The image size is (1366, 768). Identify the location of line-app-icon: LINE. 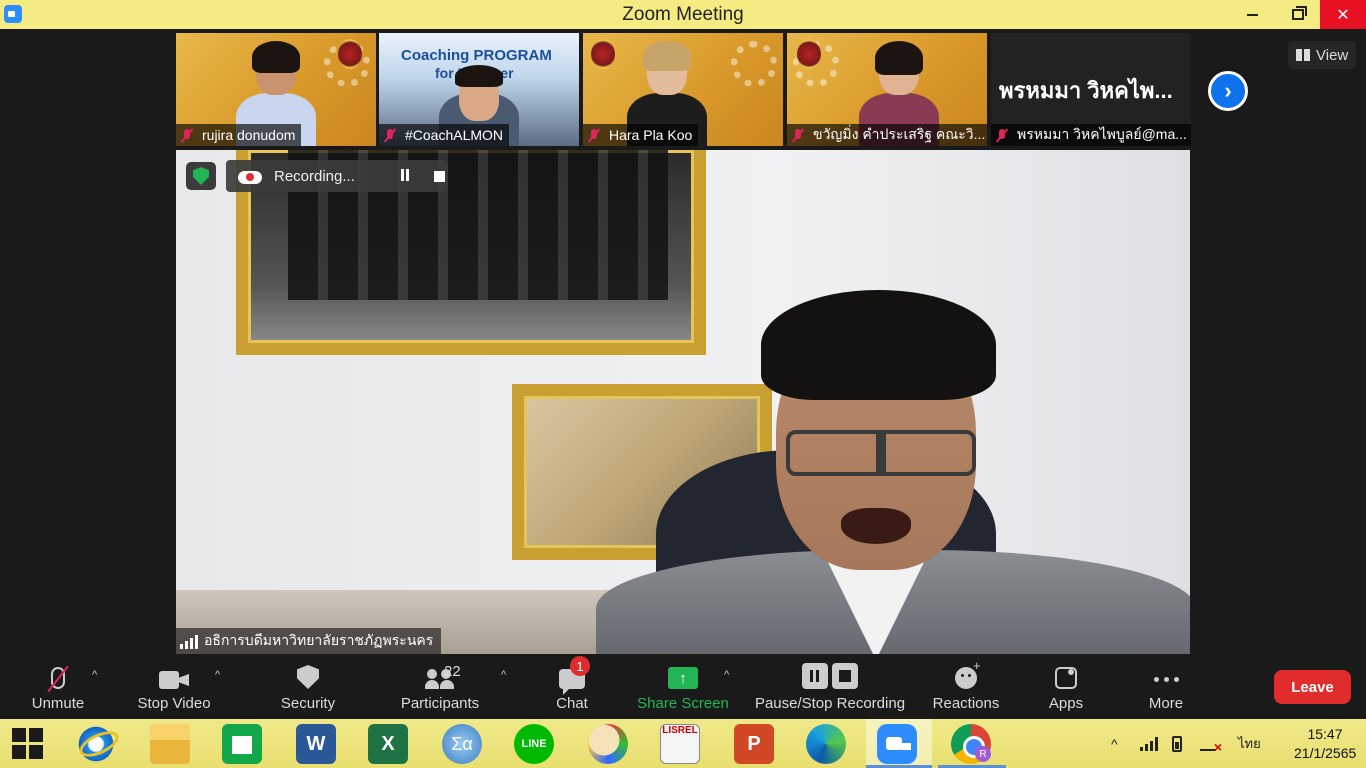
(534, 744).